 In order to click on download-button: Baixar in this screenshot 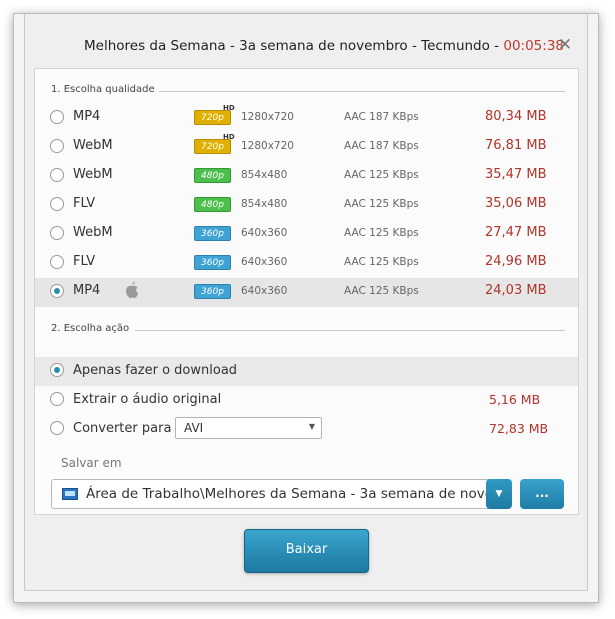, I will do `click(306, 551)`.